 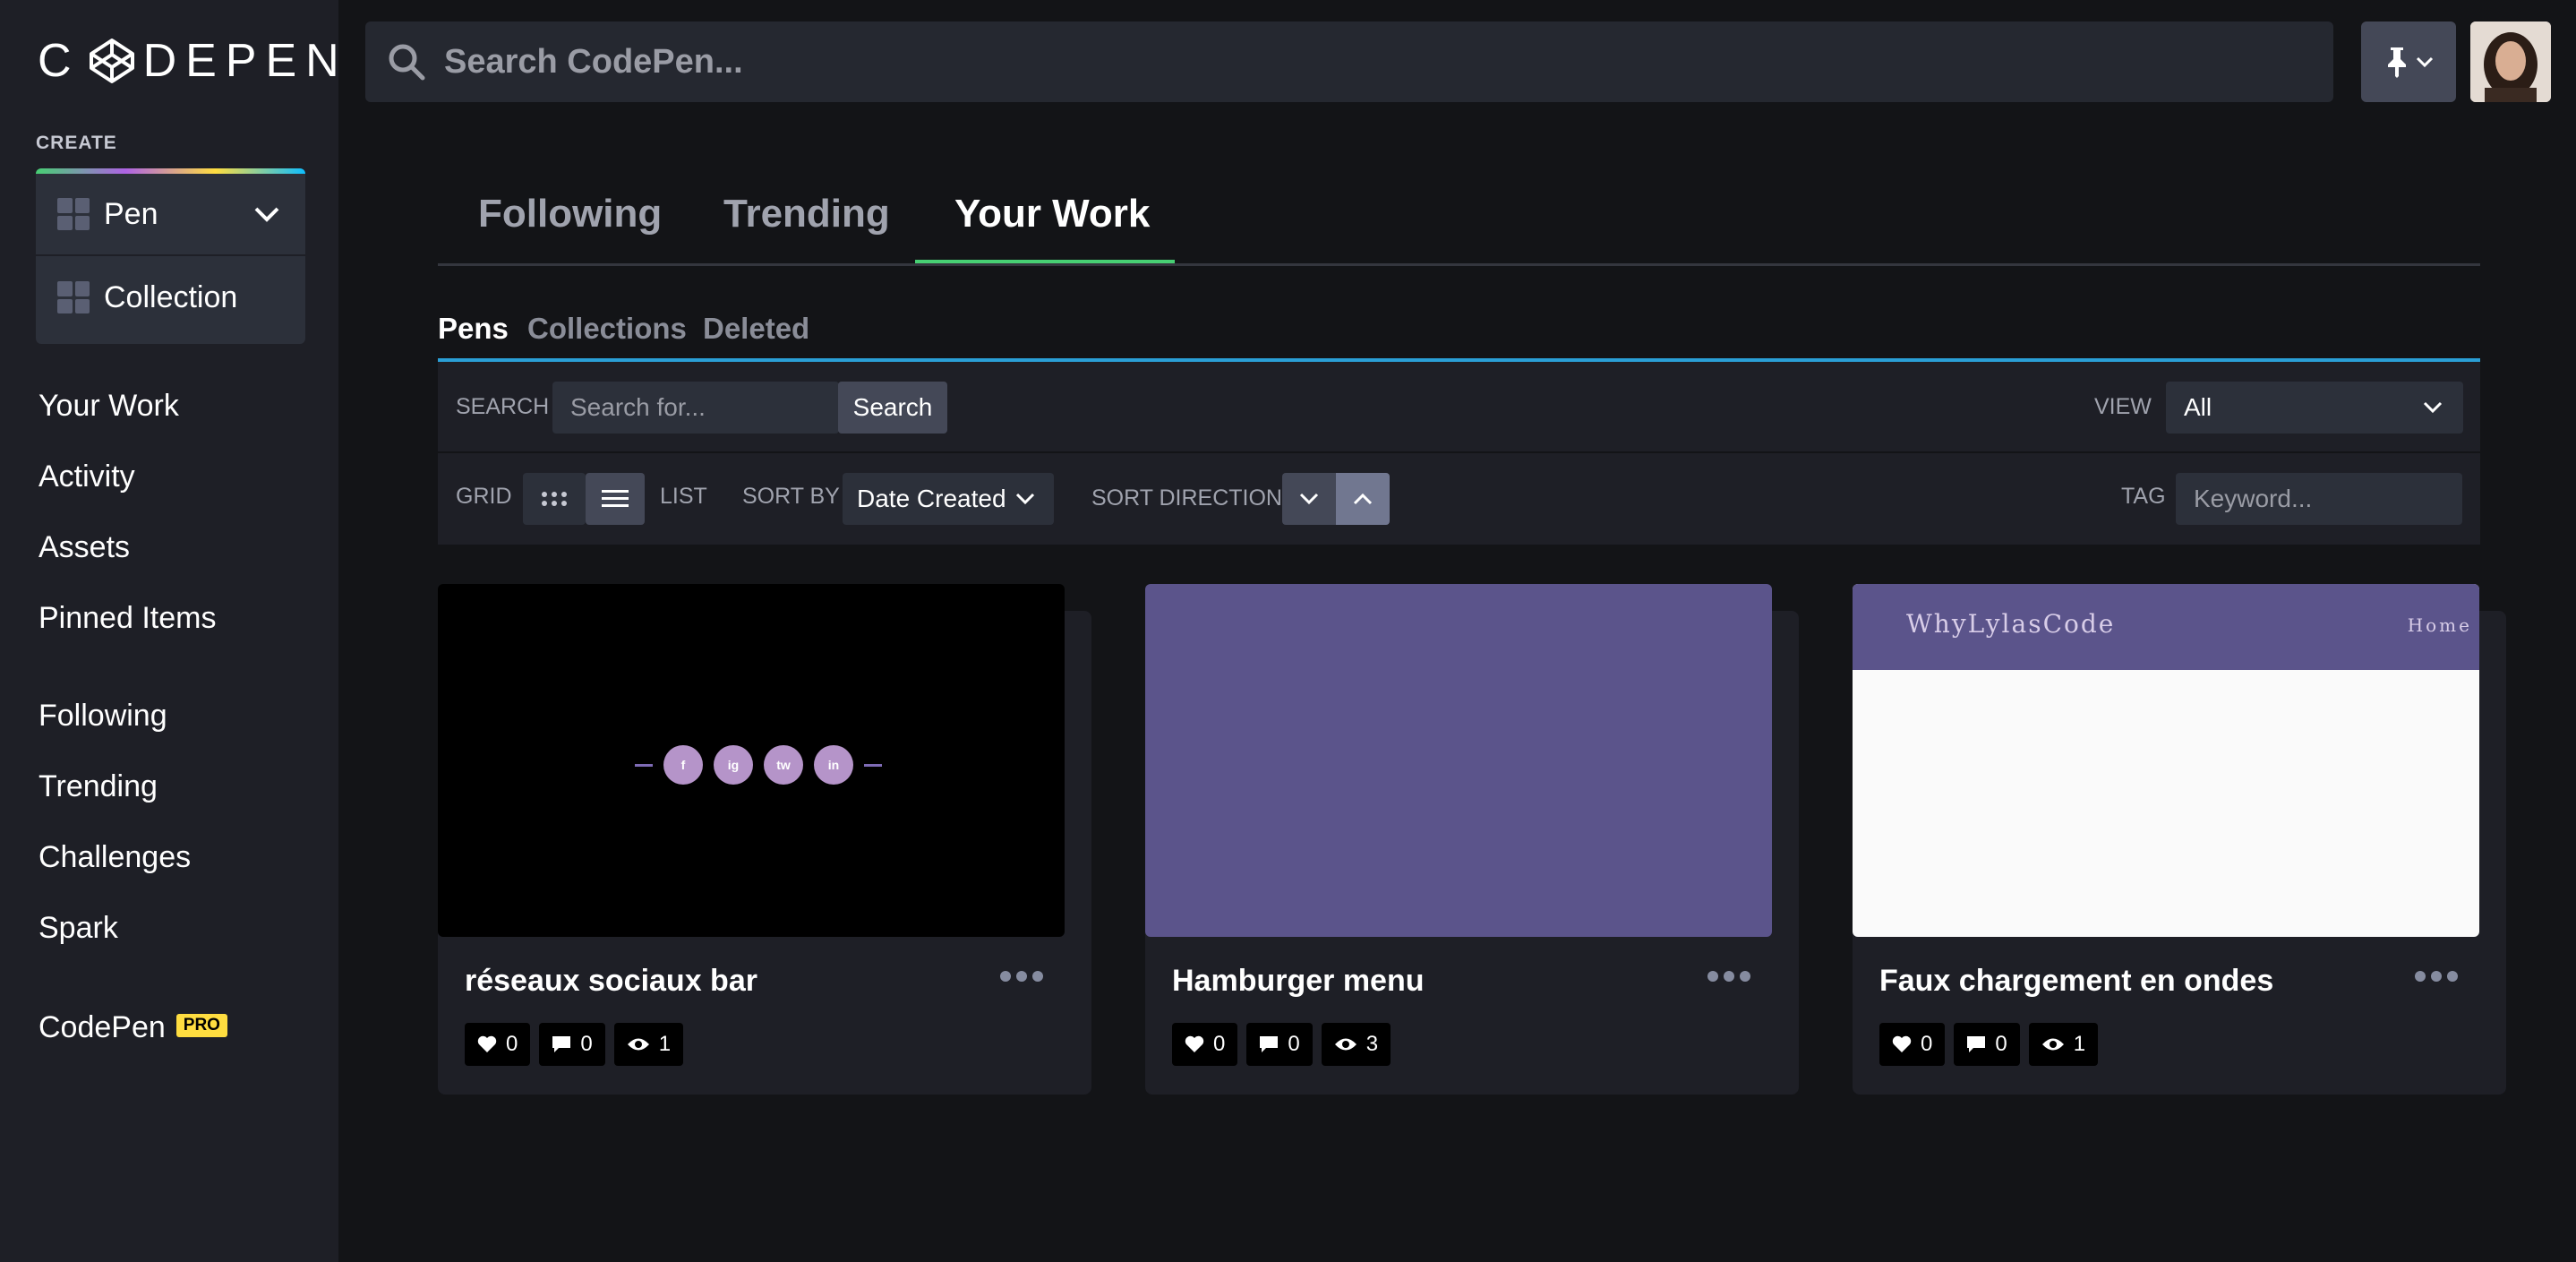 What do you see at coordinates (407, 62) in the screenshot?
I see `search-icon` at bounding box center [407, 62].